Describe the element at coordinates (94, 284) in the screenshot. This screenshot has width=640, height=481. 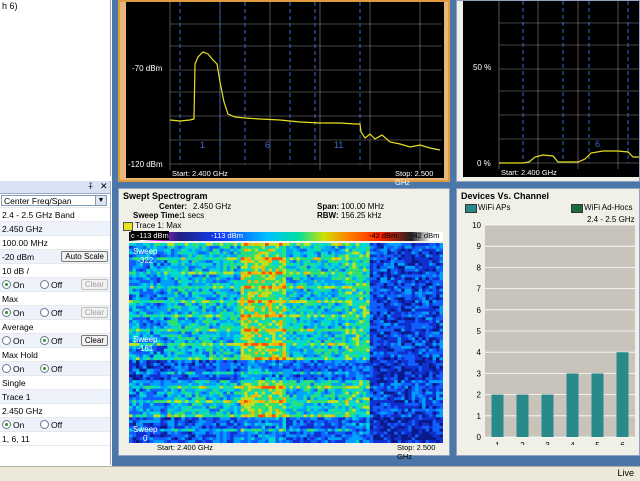
I see `trace1-clear-button: Clear` at that location.